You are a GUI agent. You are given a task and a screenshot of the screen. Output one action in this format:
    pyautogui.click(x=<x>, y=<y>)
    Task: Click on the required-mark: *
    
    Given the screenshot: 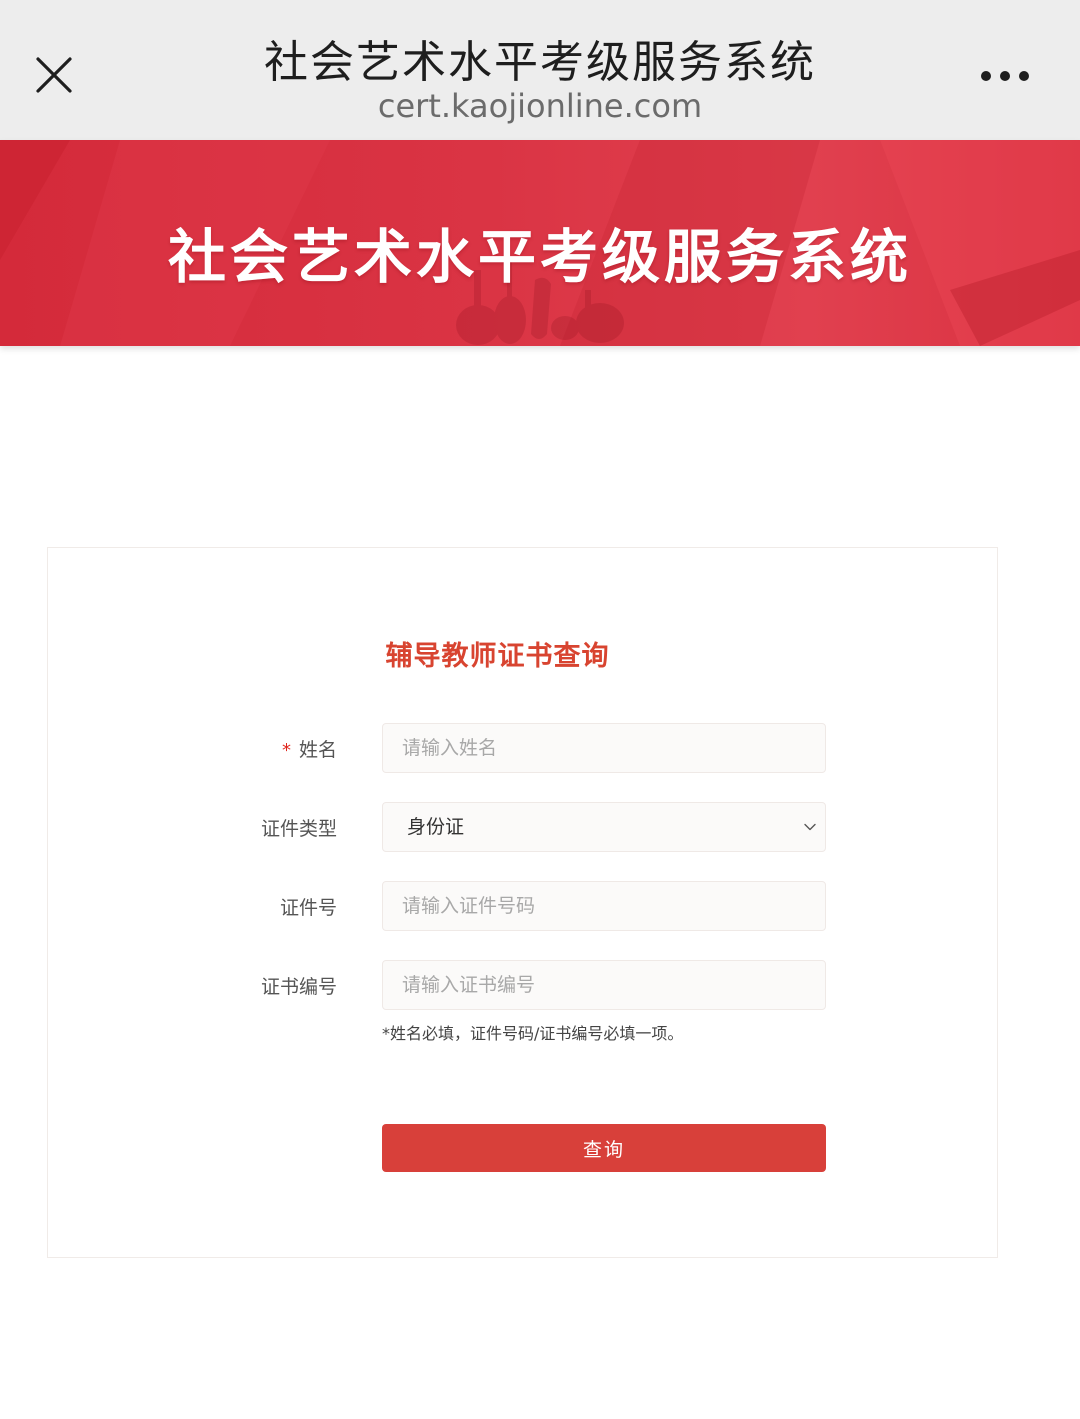 What is the action you would take?
    pyautogui.click(x=286, y=750)
    